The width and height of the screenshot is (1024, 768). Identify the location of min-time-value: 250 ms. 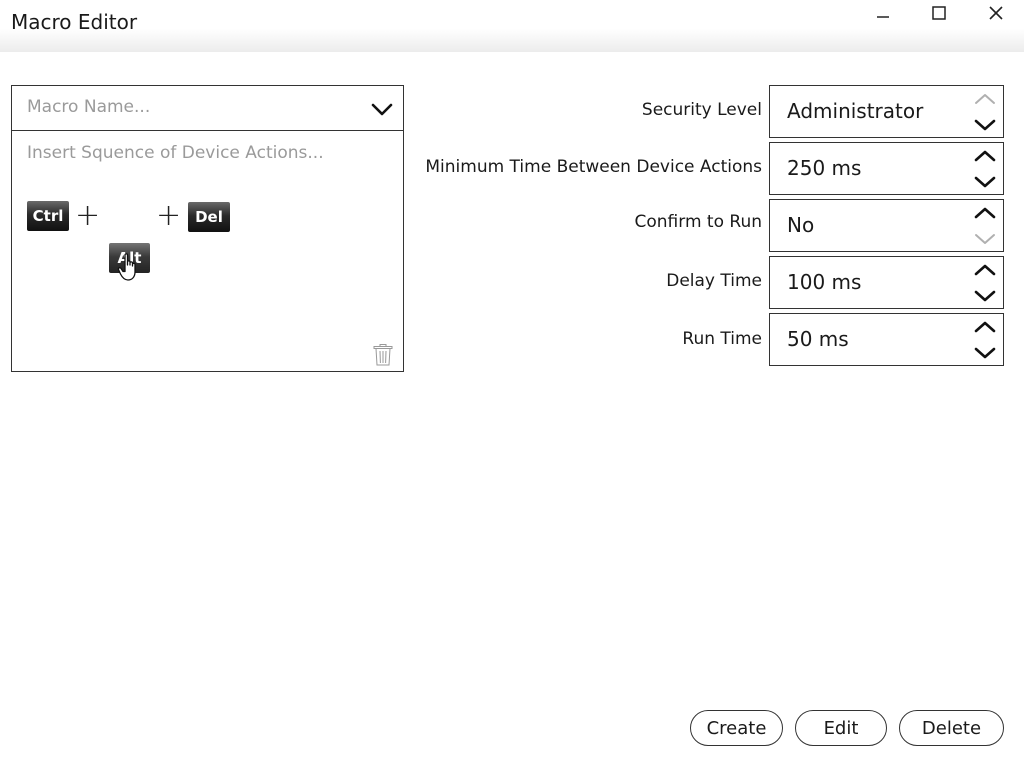
(824, 168).